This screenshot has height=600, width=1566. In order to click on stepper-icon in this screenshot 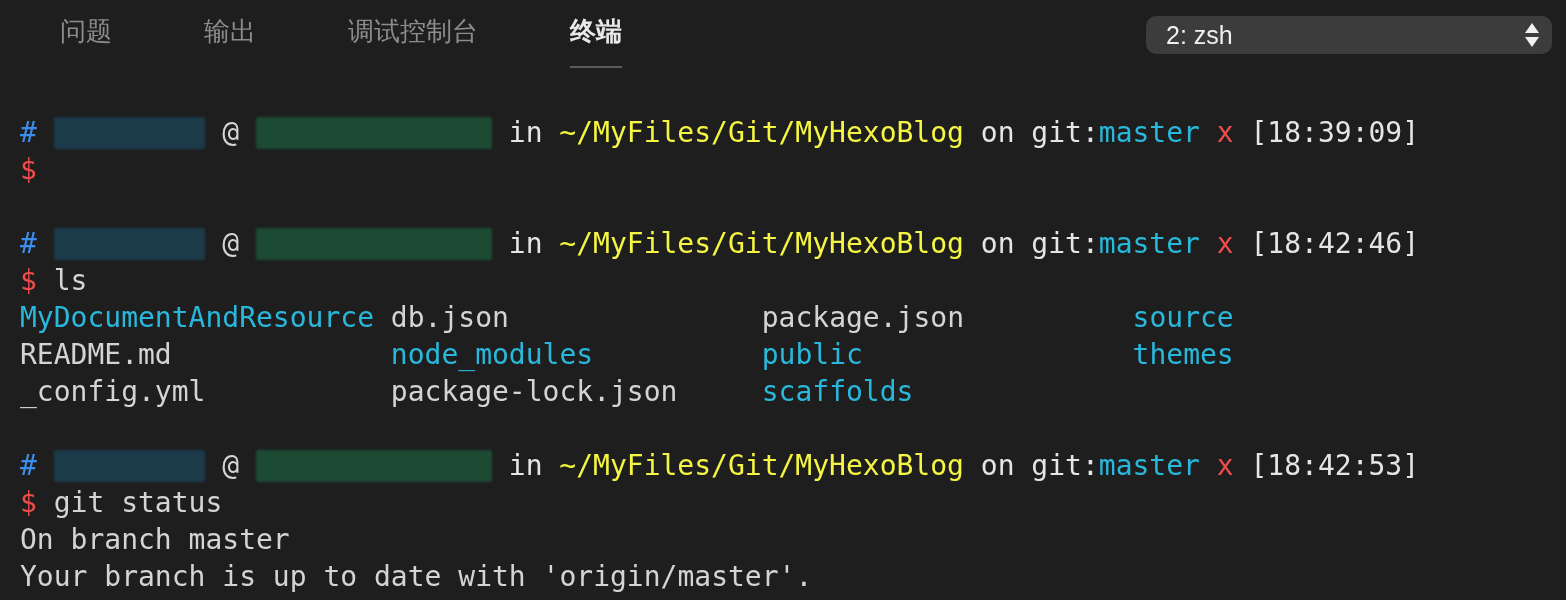, I will do `click(1532, 35)`.